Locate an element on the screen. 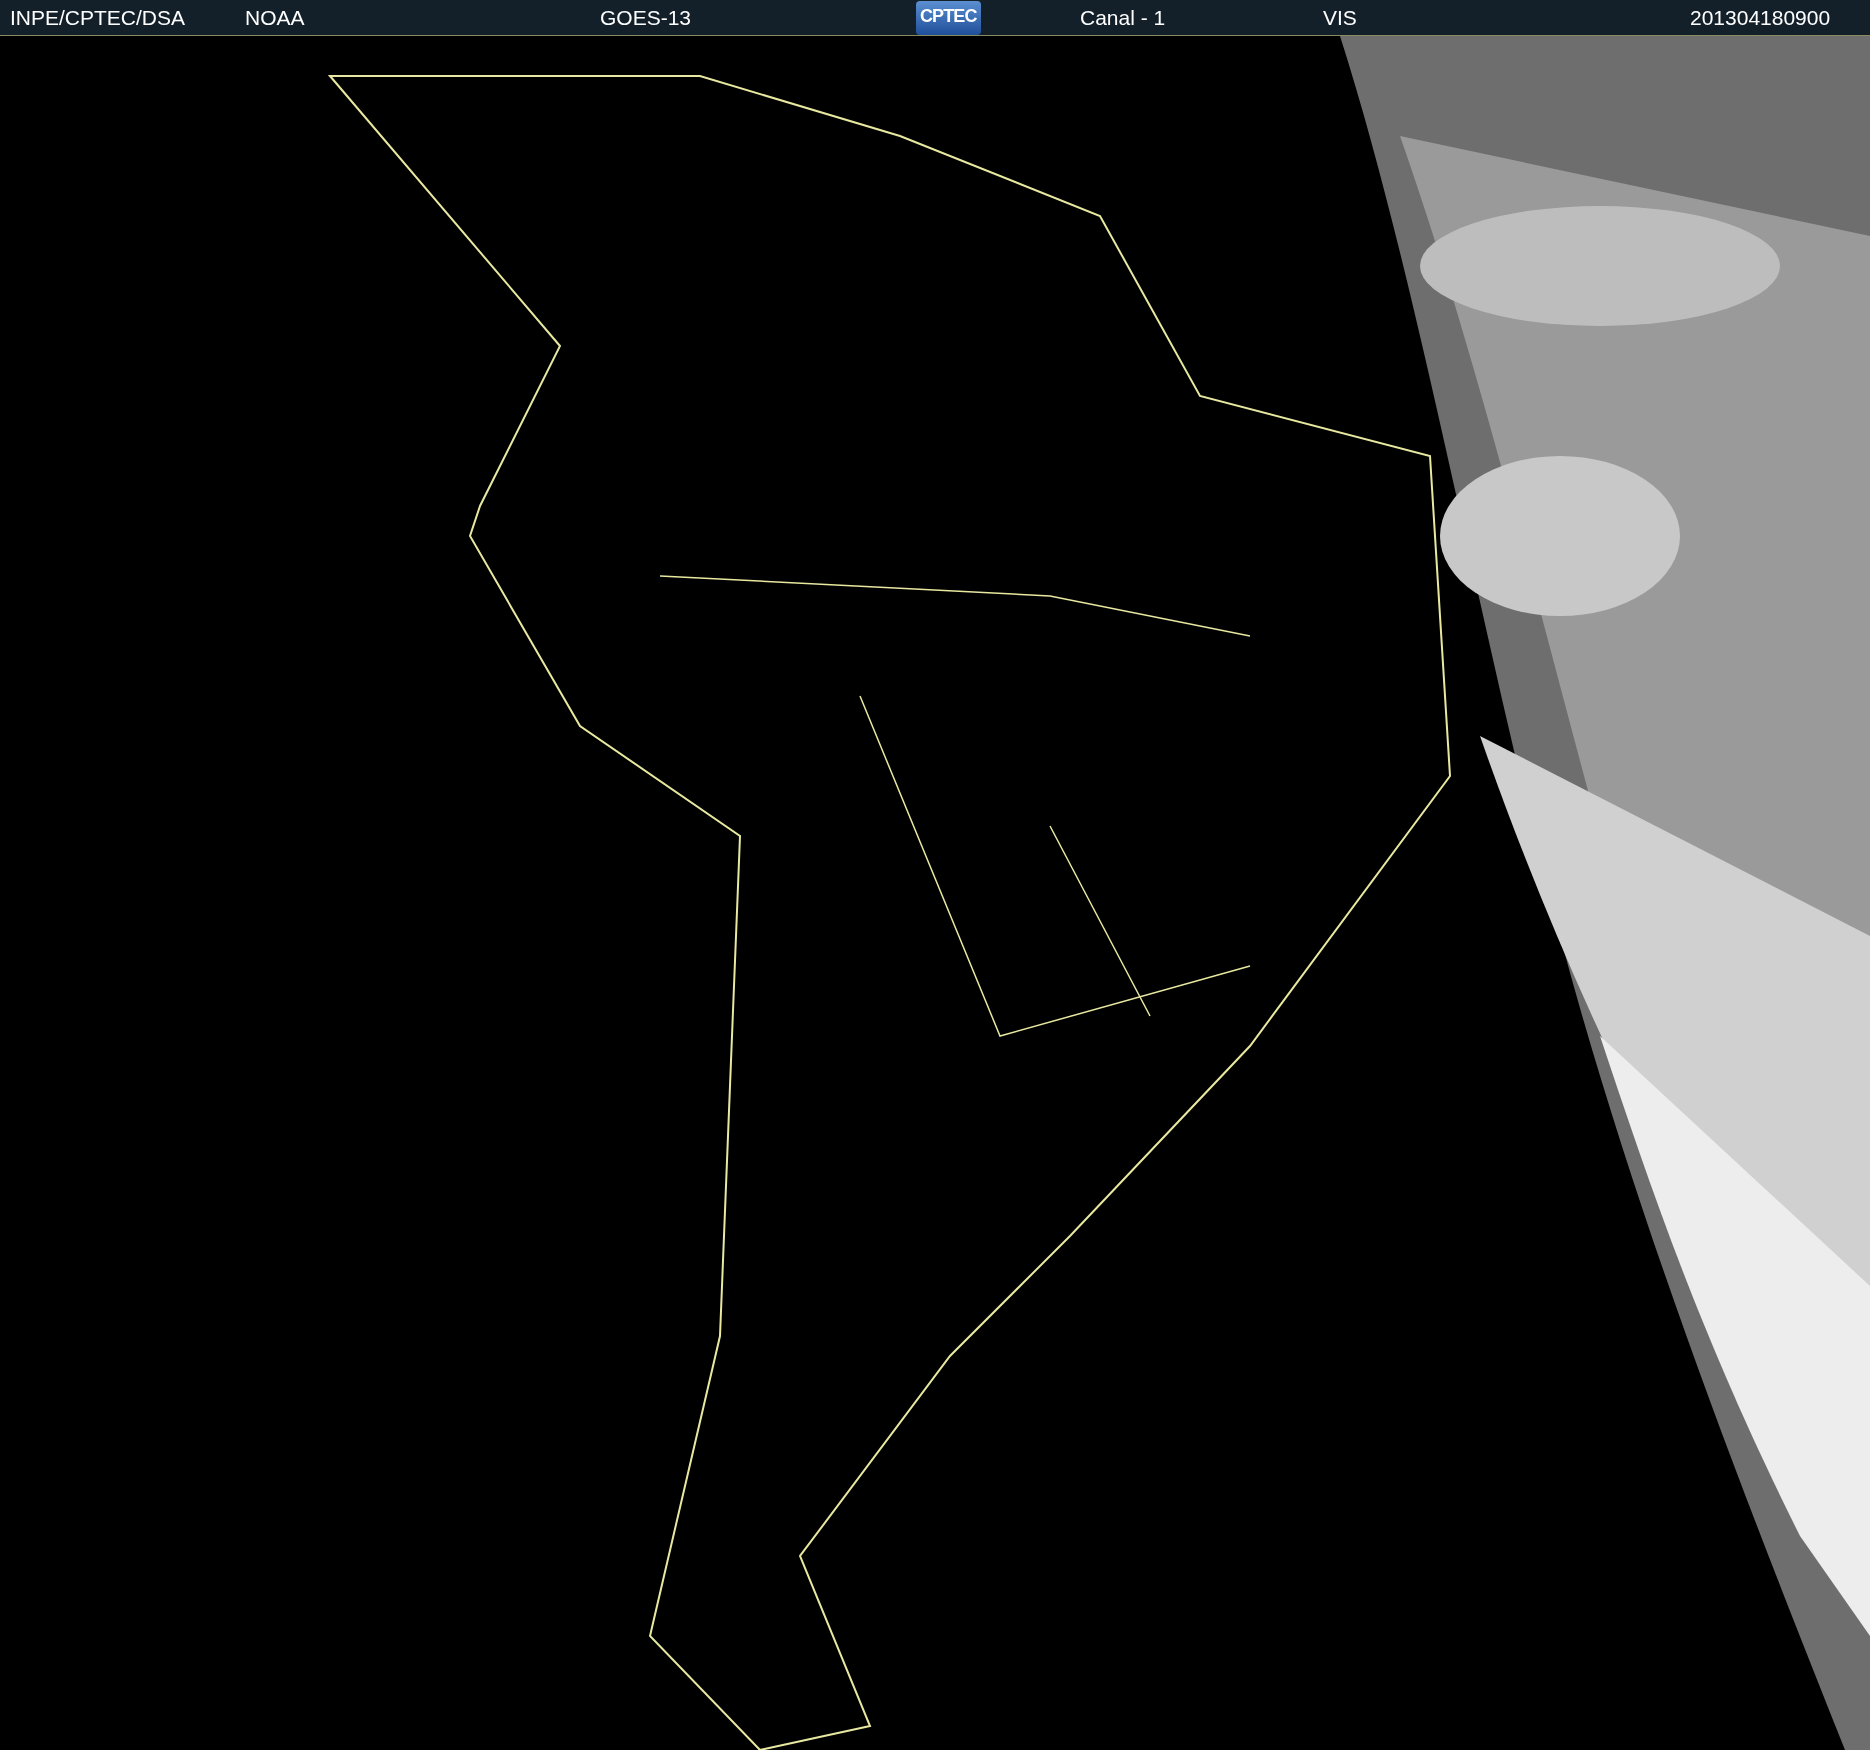 Image resolution: width=1870 pixels, height=1750 pixels. cptec-logo: CPTEC is located at coordinates (948, 17).